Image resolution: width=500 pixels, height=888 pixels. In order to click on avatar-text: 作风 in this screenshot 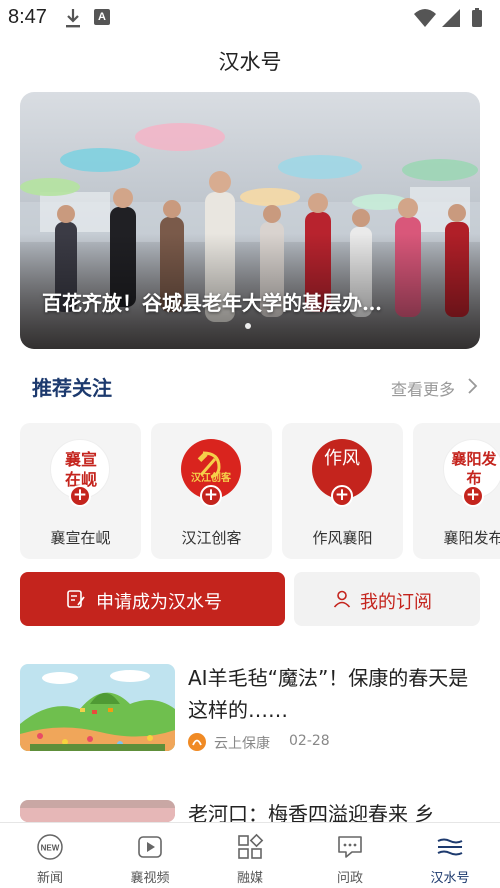, I will do `click(342, 458)`.